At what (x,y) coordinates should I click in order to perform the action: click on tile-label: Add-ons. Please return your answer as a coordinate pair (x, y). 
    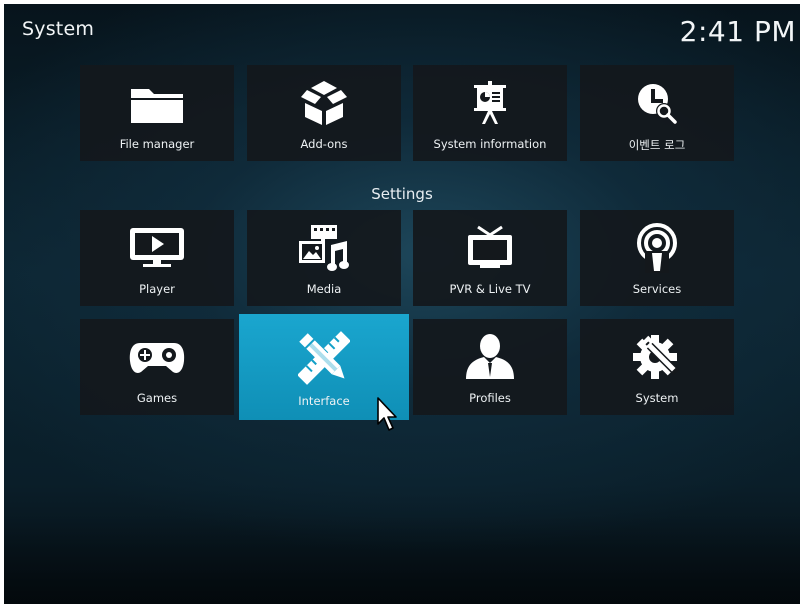
    Looking at the image, I should click on (324, 144).